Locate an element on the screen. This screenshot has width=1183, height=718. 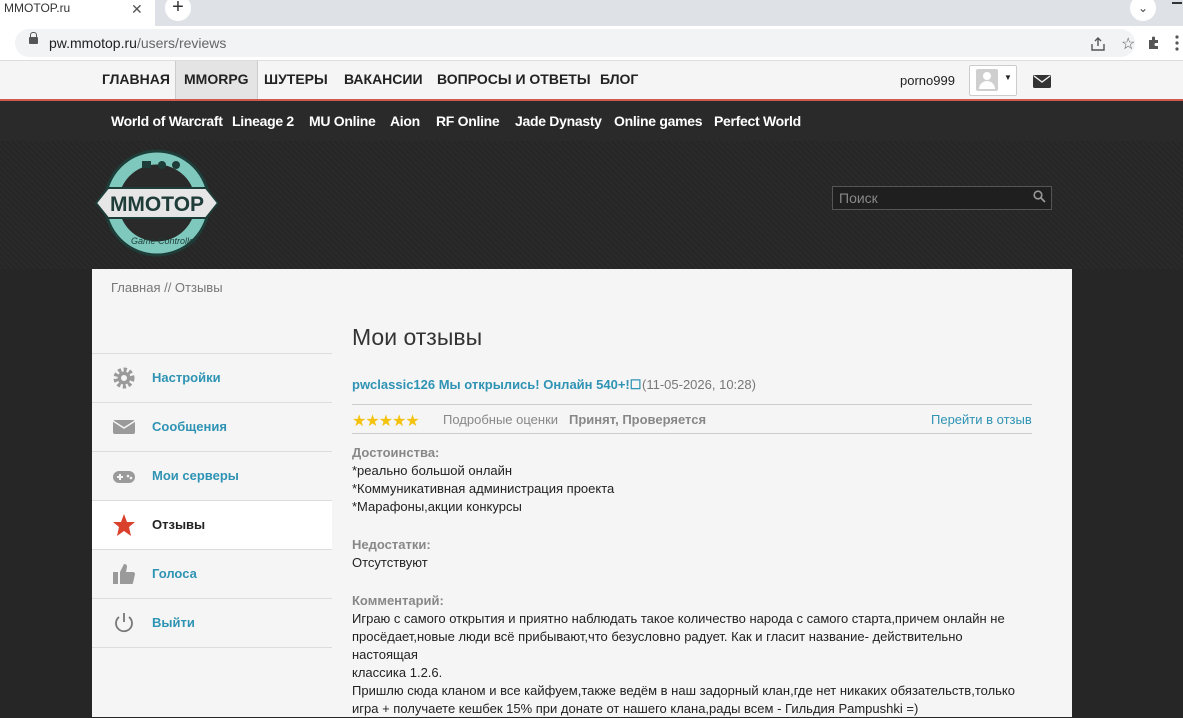
user-menu-button: ▼ is located at coordinates (993, 80).